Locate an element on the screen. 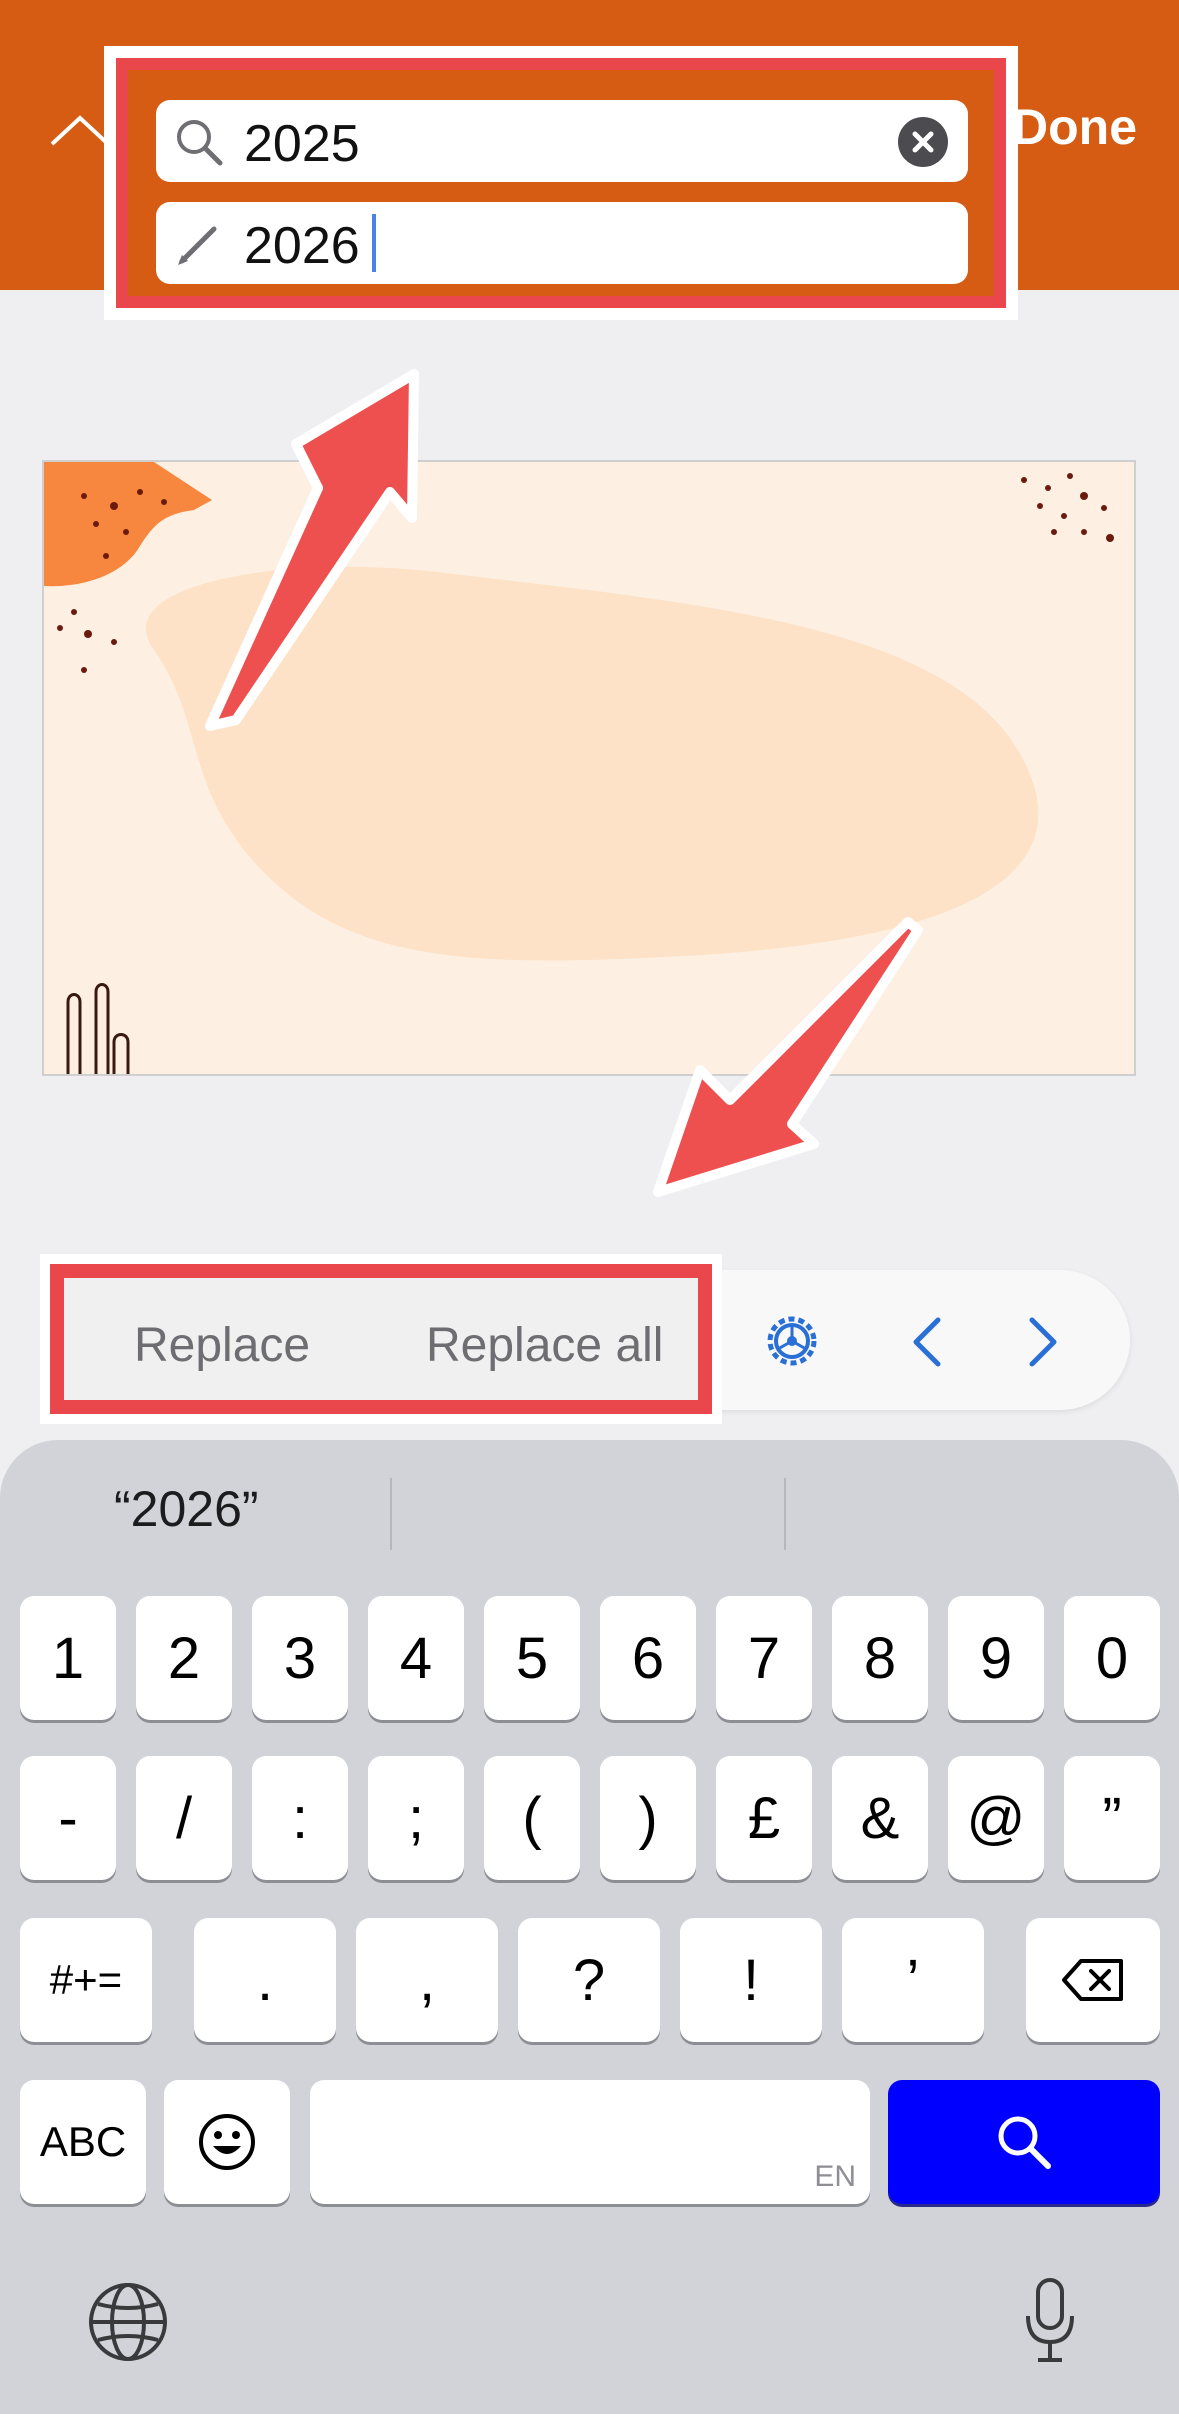 Image resolution: width=1179 pixels, height=2414 pixels. text-cursor is located at coordinates (374, 243).